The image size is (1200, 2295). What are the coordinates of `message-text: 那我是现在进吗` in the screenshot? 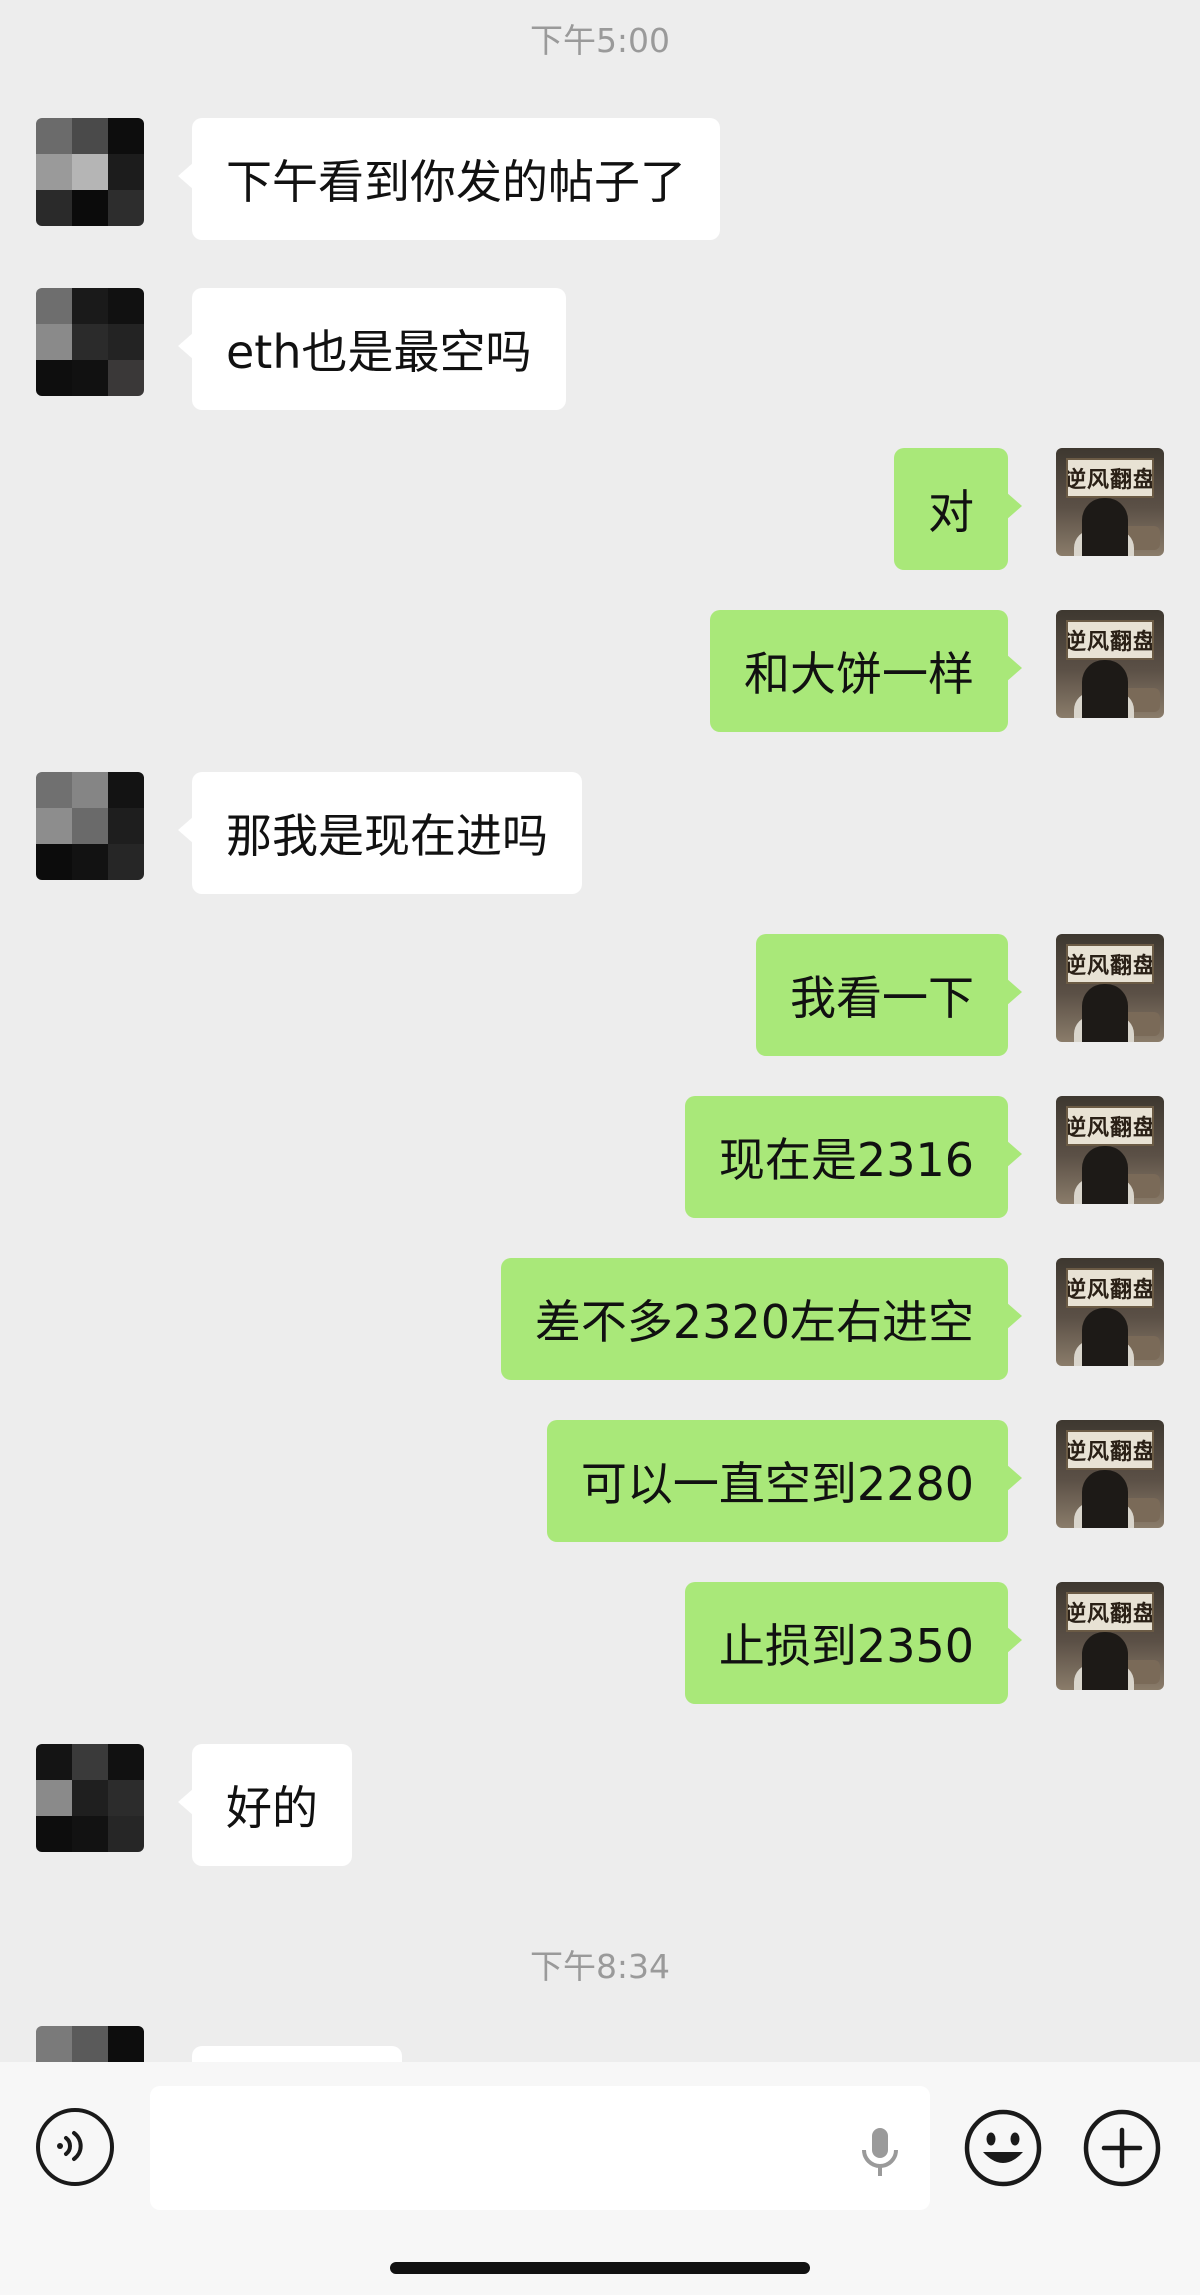 It's located at (387, 836).